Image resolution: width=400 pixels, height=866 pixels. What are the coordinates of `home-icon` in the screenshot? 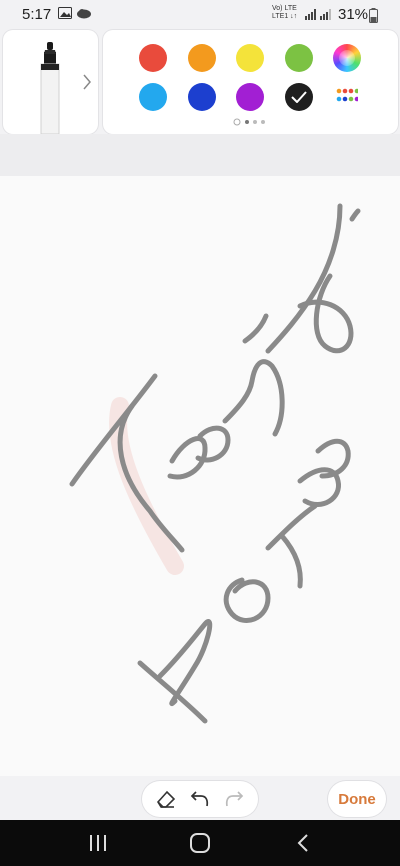 It's located at (200, 843).